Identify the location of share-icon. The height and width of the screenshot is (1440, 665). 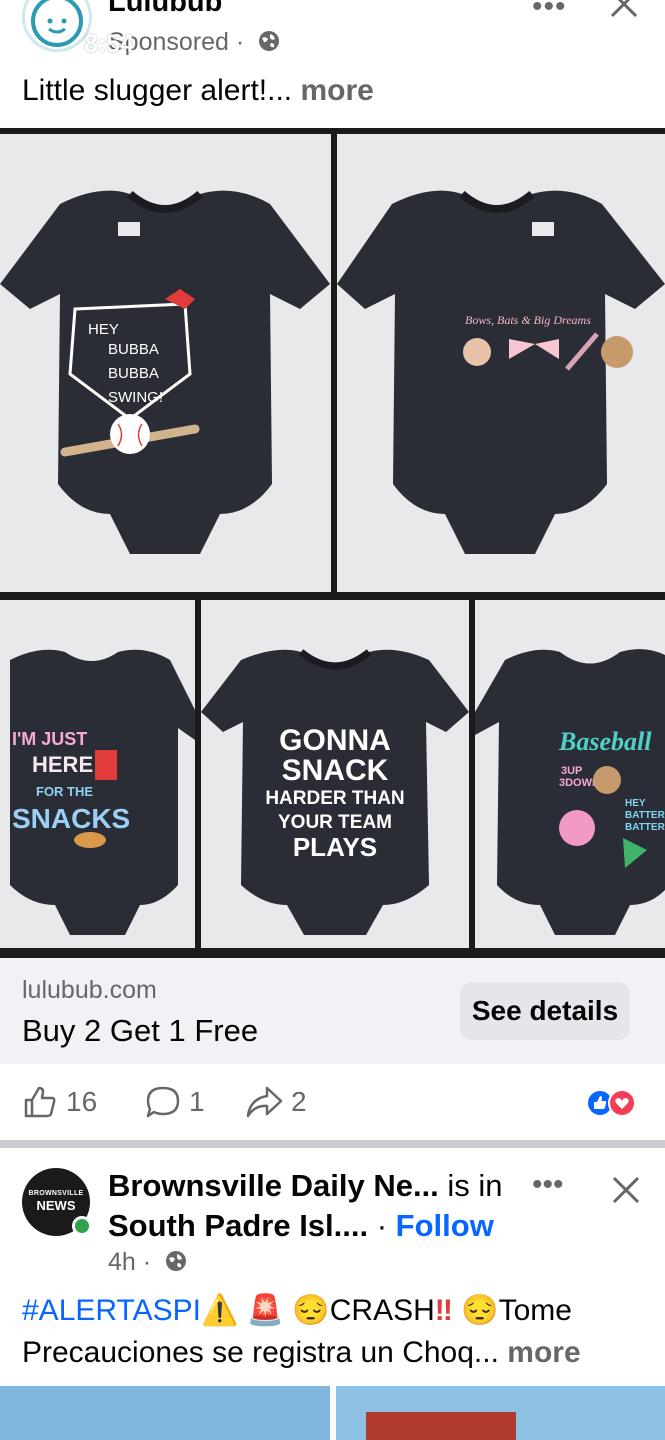
(264, 1102).